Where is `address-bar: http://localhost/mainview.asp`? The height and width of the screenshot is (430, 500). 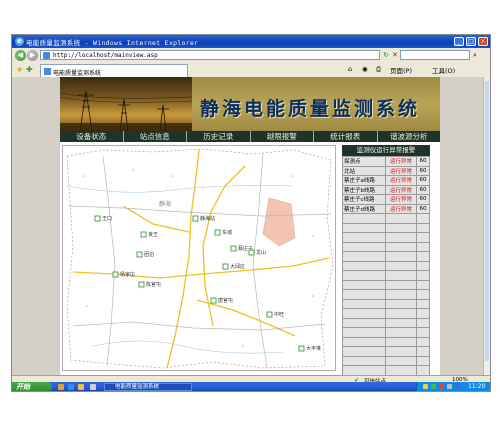
address-bar: http://localhost/mainview.asp is located at coordinates (210, 55).